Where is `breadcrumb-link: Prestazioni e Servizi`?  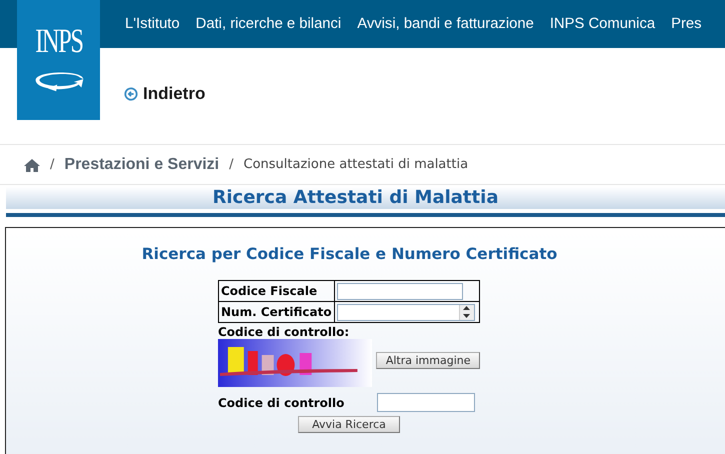
breadcrumb-link: Prestazioni e Servizi is located at coordinates (142, 165).